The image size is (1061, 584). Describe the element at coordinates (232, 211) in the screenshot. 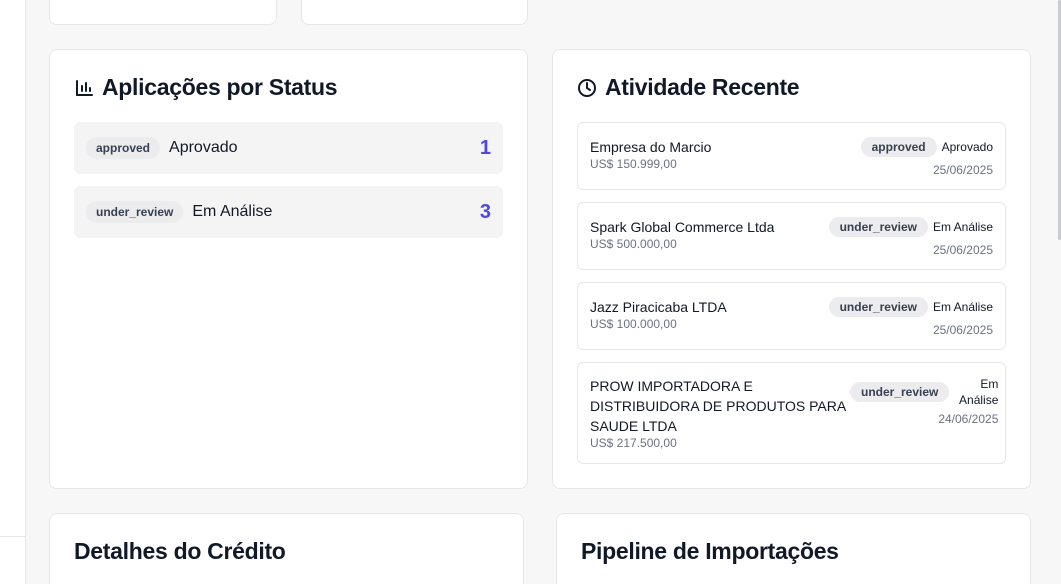

I see `status-label: Em Análise` at that location.